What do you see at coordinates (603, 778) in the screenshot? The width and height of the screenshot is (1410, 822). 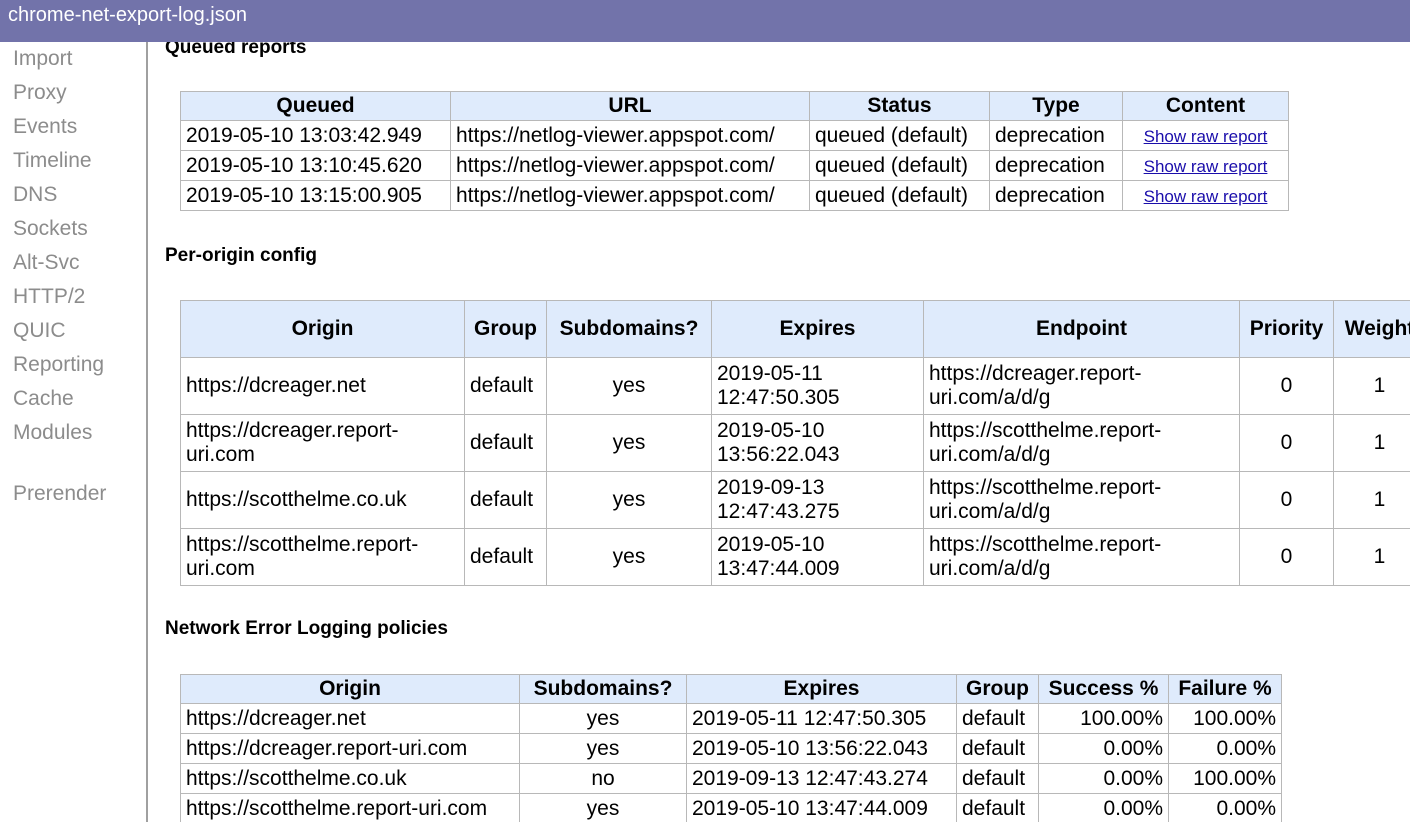 I see `cell-subdomains: no` at bounding box center [603, 778].